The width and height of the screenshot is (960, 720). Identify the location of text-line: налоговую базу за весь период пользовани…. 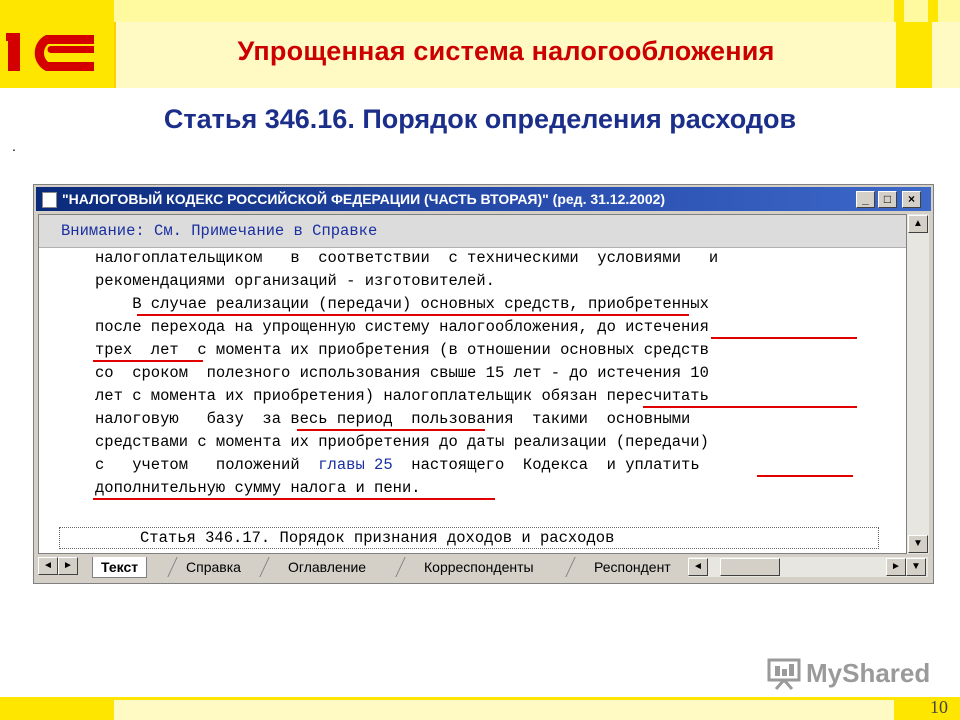
(393, 419).